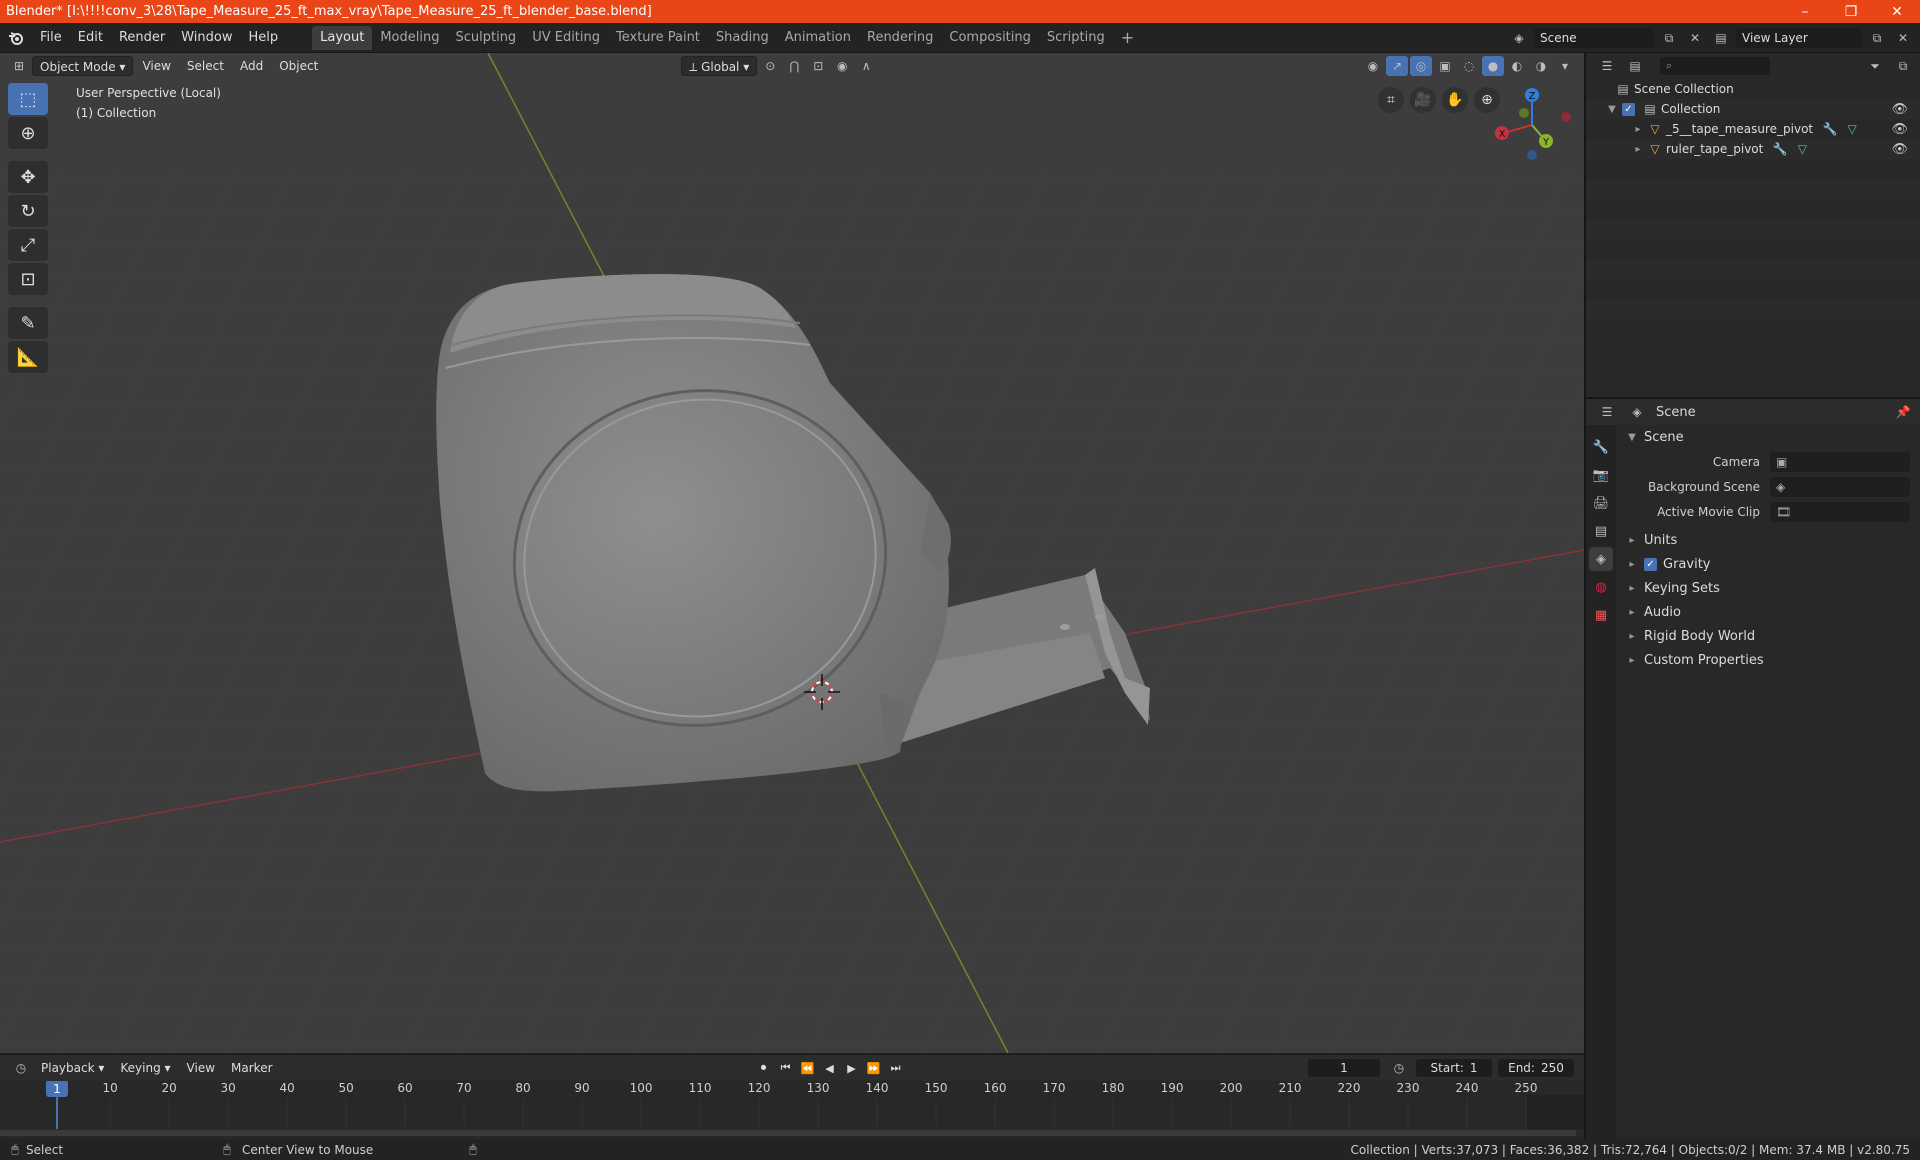 The width and height of the screenshot is (1920, 1160). Describe the element at coordinates (1877, 38) in the screenshot. I see `new-view-layer-icon: ⧉` at that location.